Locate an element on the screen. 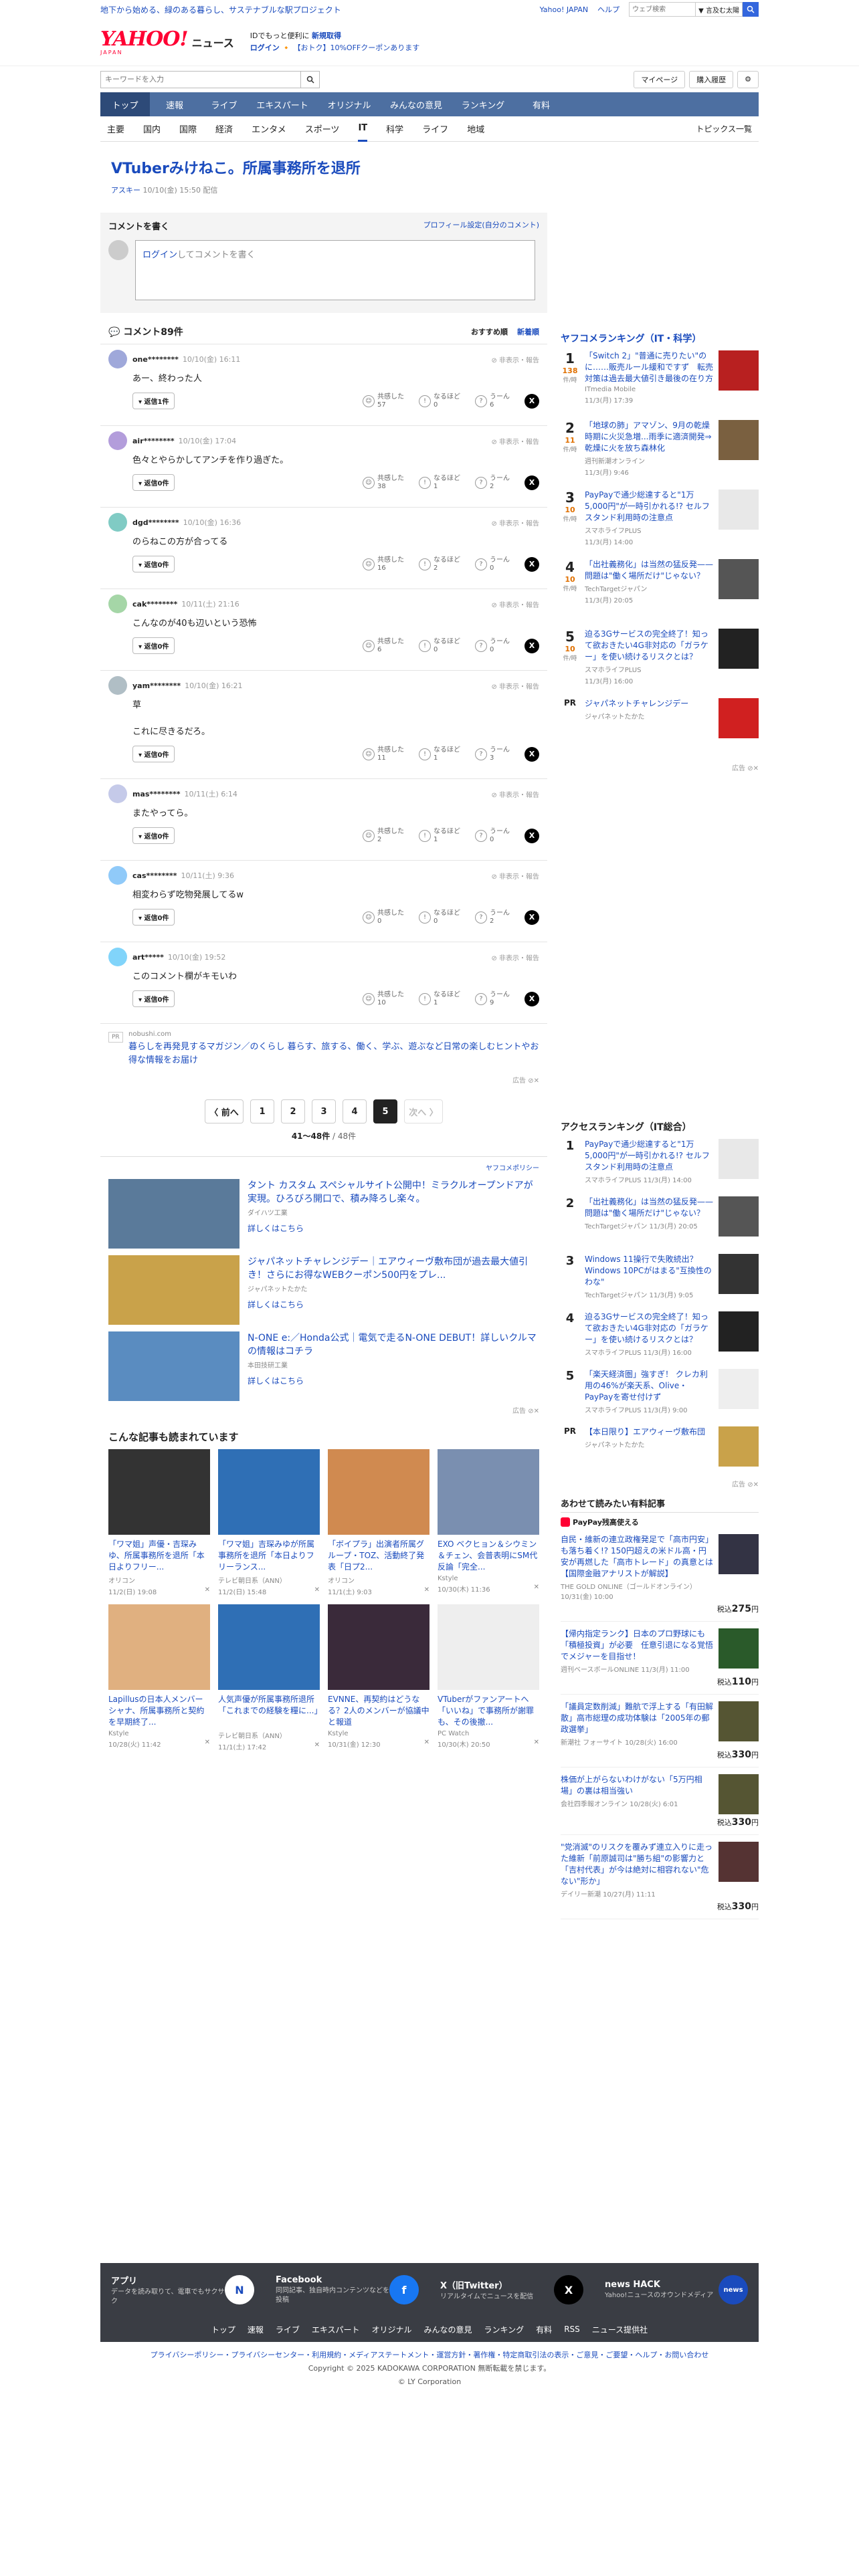 Image resolution: width=859 pixels, height=2576 pixels. cat-main: 主要 is located at coordinates (116, 129).